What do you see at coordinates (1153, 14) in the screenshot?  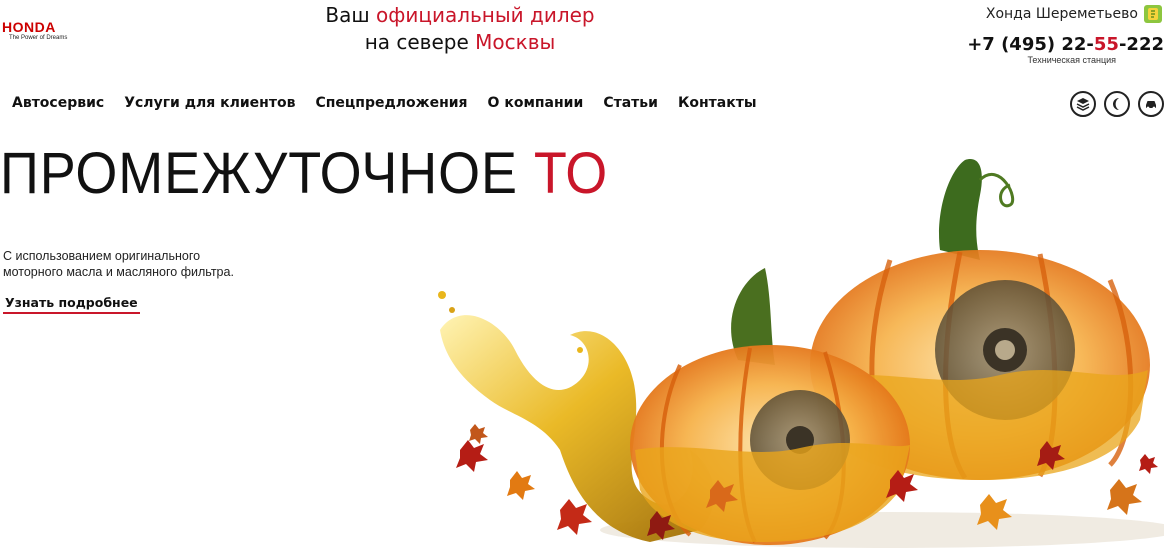 I see `dealer-badge-icon` at bounding box center [1153, 14].